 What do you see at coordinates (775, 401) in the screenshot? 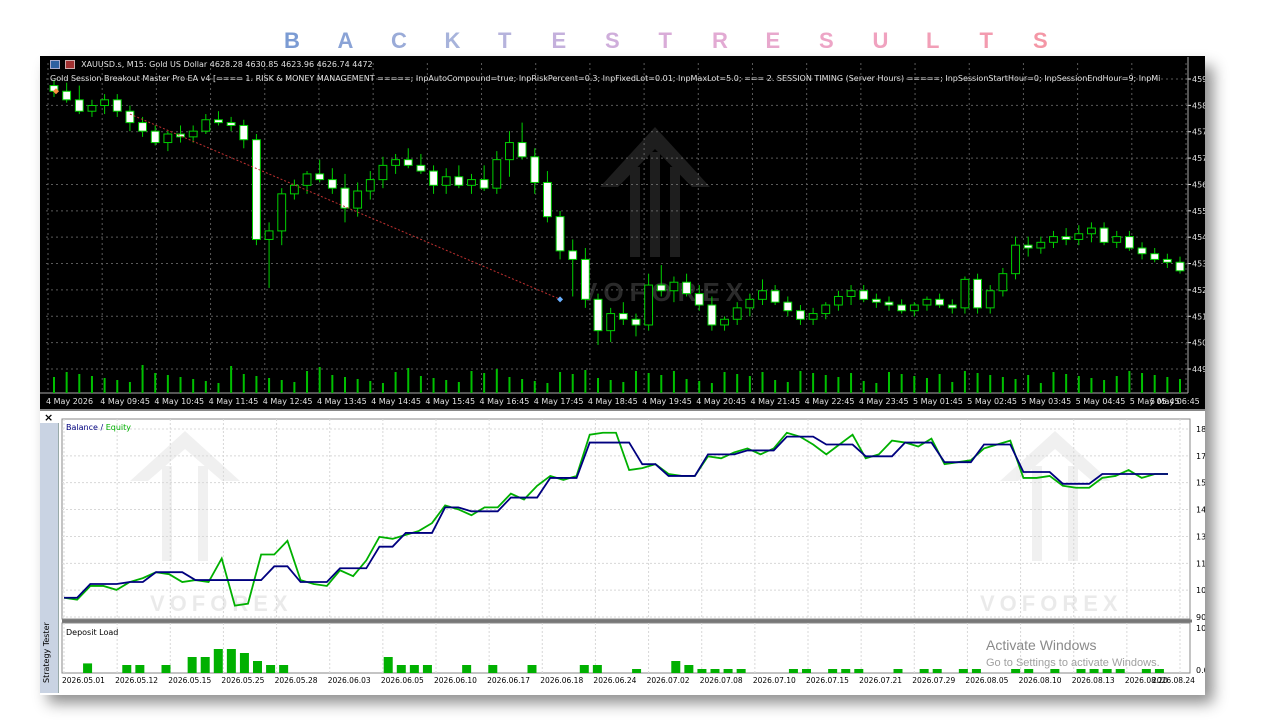
I see `price-x-tick-label: 4 May 21:45` at bounding box center [775, 401].